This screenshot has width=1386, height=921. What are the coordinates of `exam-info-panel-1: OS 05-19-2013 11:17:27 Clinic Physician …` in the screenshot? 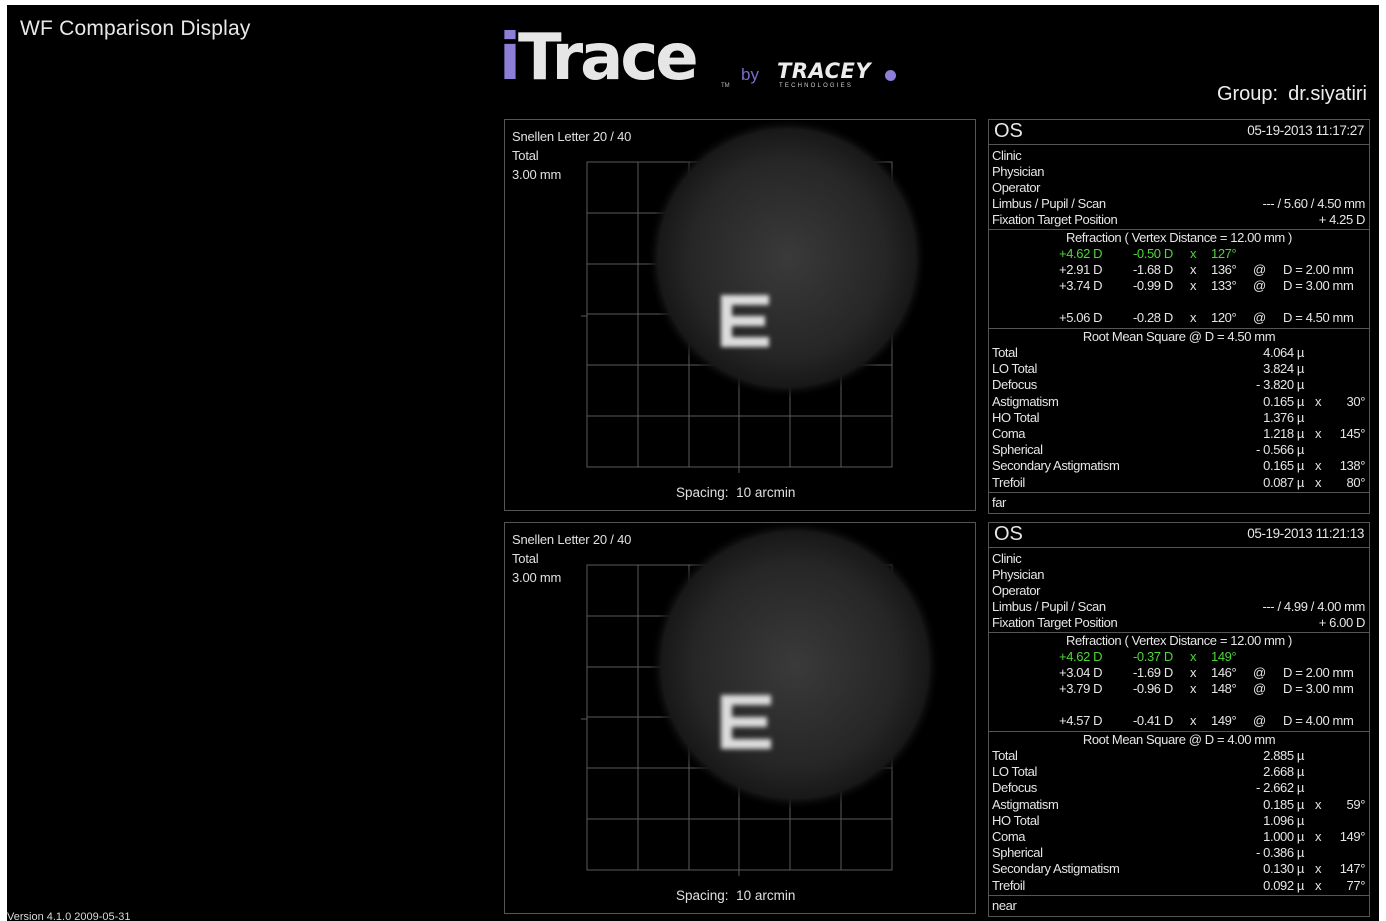 It's located at (1179, 316).